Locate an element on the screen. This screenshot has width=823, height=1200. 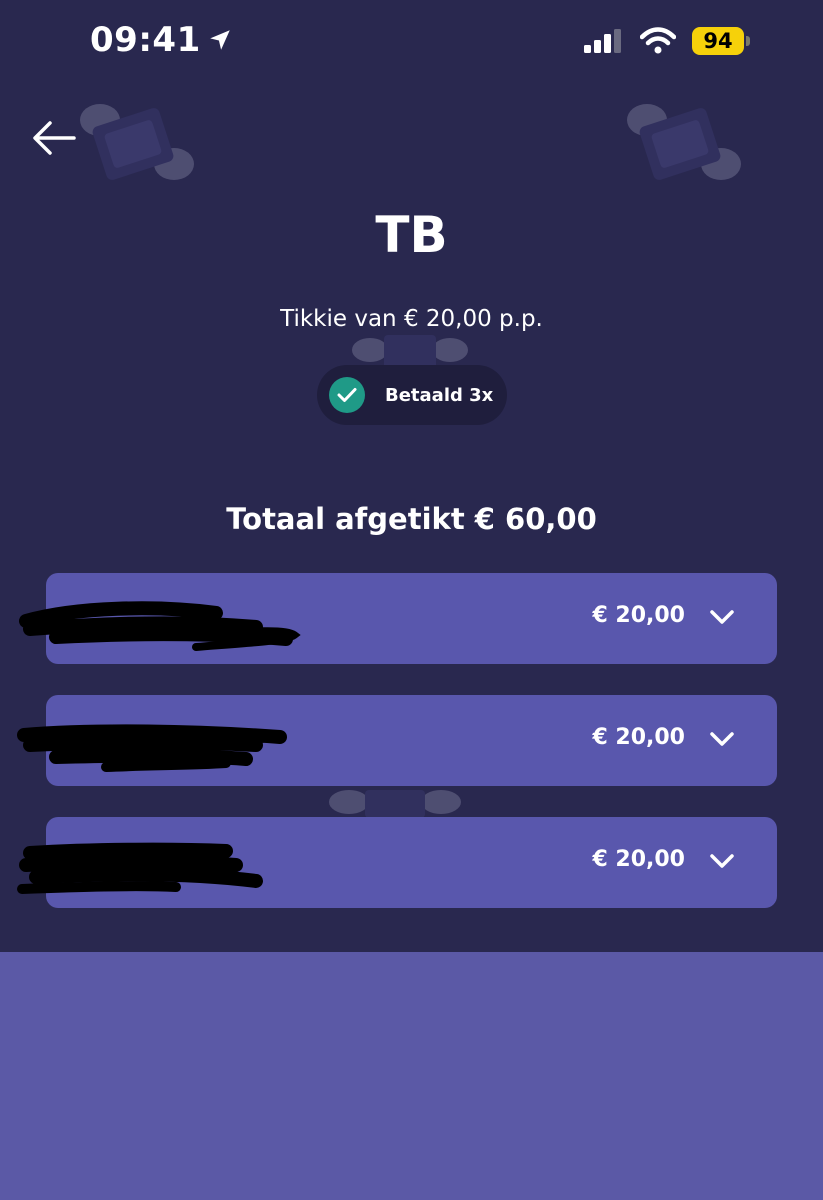
location-arrow-icon is located at coordinates (219, 40).